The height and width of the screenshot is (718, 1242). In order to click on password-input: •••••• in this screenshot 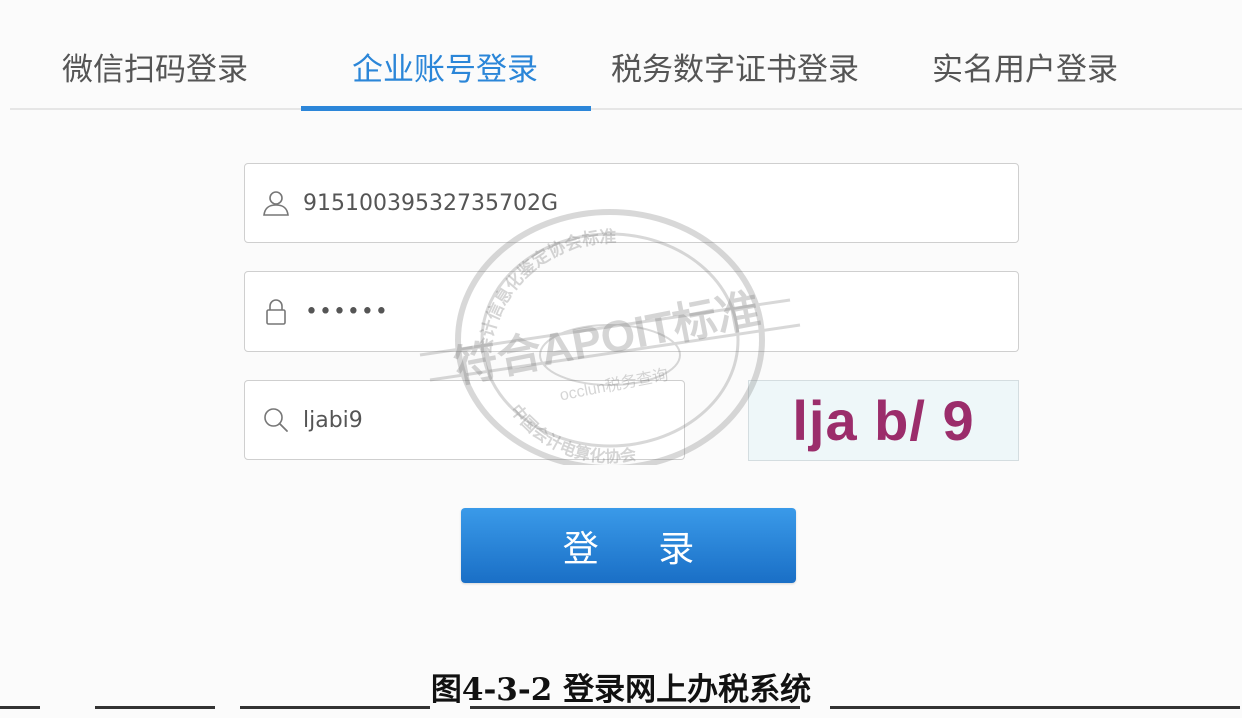, I will do `click(347, 311)`.